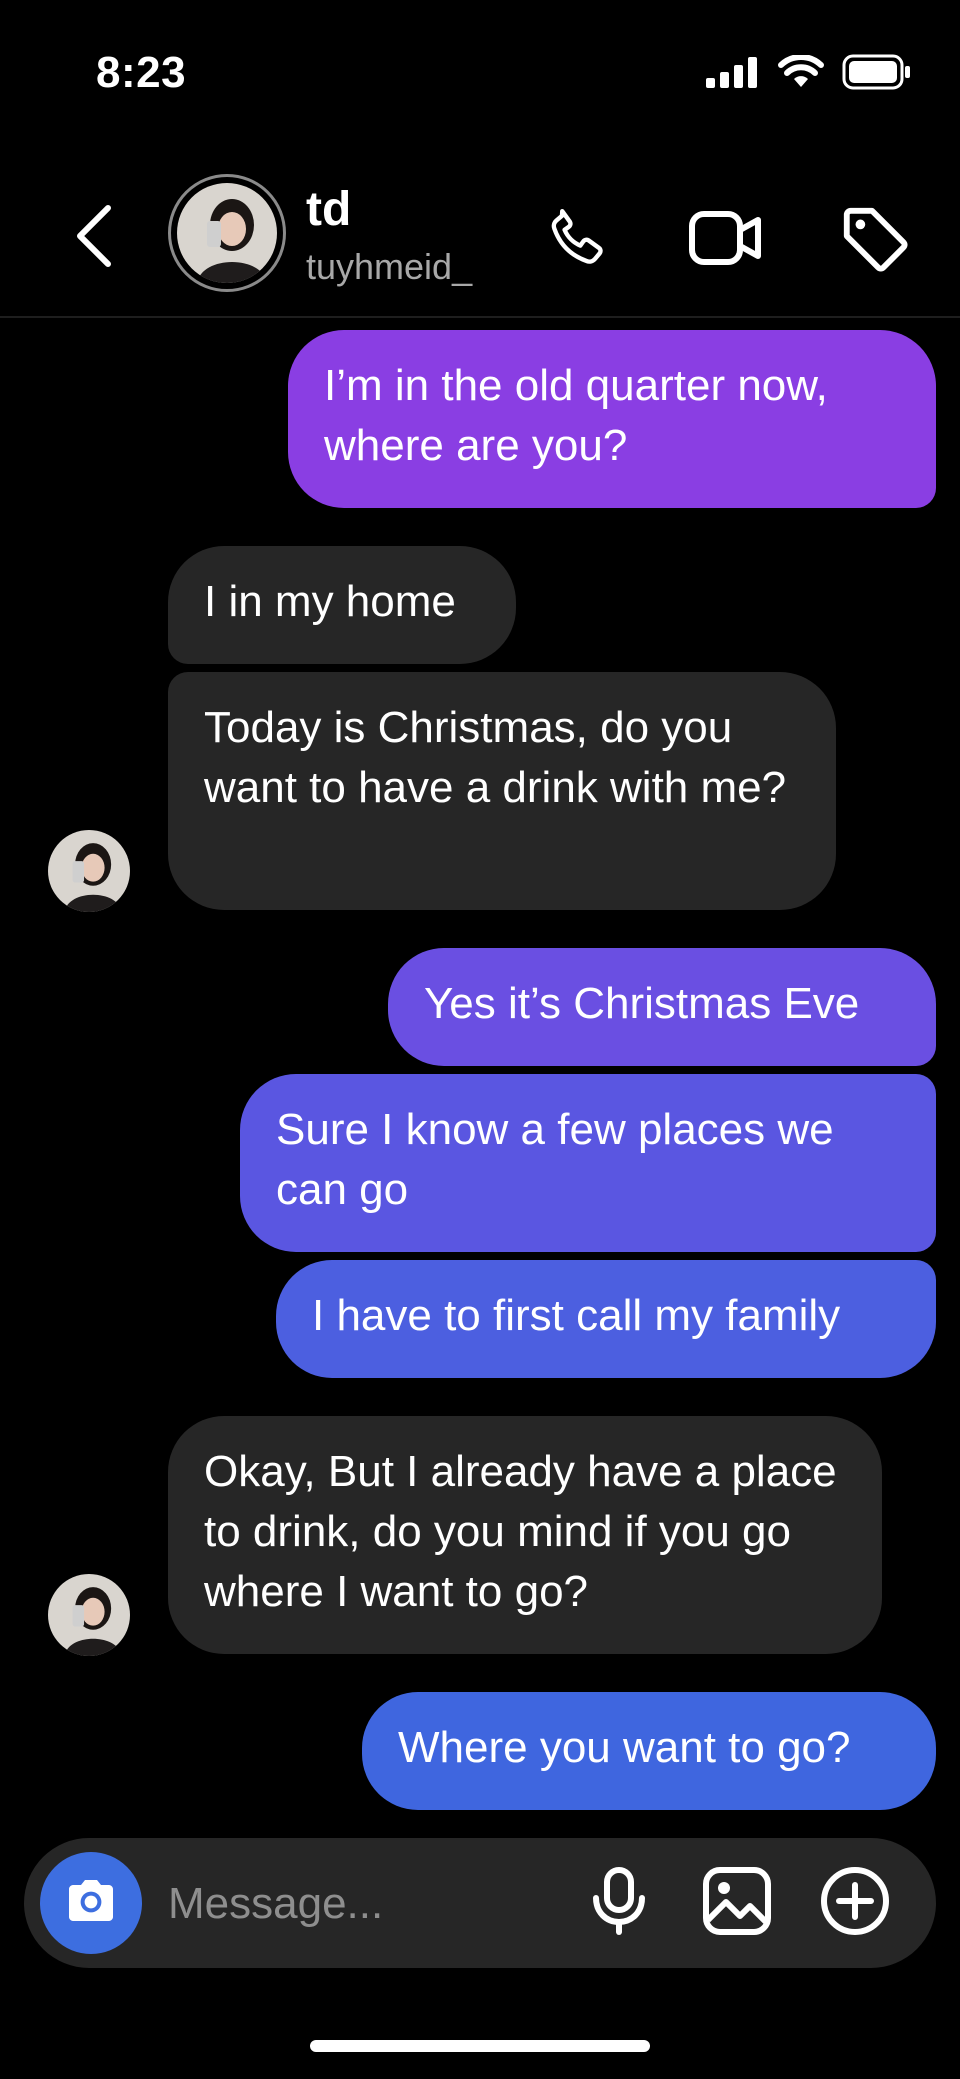  What do you see at coordinates (576, 1315) in the screenshot?
I see `message-text: I have to first call my family` at bounding box center [576, 1315].